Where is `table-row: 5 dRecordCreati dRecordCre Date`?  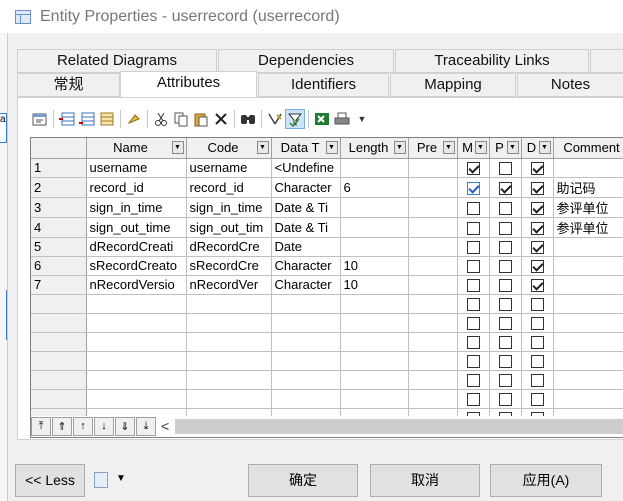 table-row: 5 dRecordCreati dRecordCre Date is located at coordinates (327, 247).